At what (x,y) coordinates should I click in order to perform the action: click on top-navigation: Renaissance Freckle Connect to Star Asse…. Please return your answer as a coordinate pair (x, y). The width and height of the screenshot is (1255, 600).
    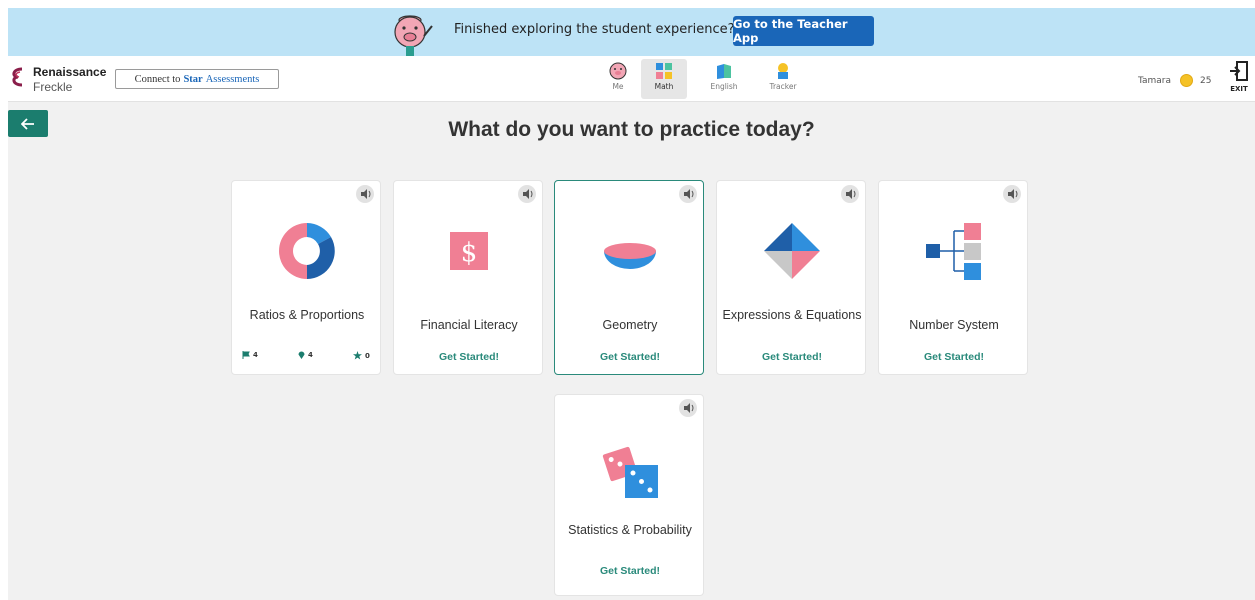
    Looking at the image, I should click on (631, 79).